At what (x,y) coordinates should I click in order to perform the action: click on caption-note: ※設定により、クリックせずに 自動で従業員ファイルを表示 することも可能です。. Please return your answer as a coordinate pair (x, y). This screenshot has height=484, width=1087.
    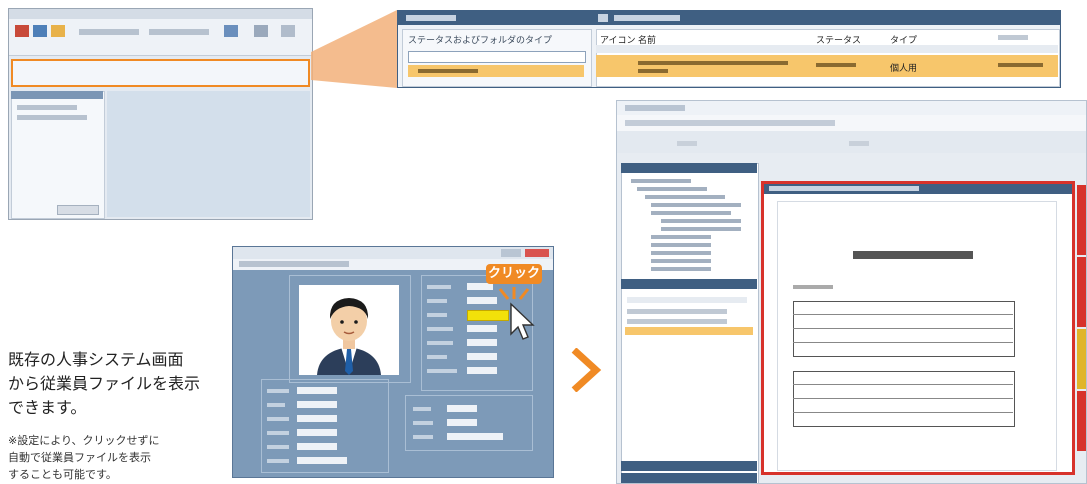
    Looking at the image, I should click on (115, 457).